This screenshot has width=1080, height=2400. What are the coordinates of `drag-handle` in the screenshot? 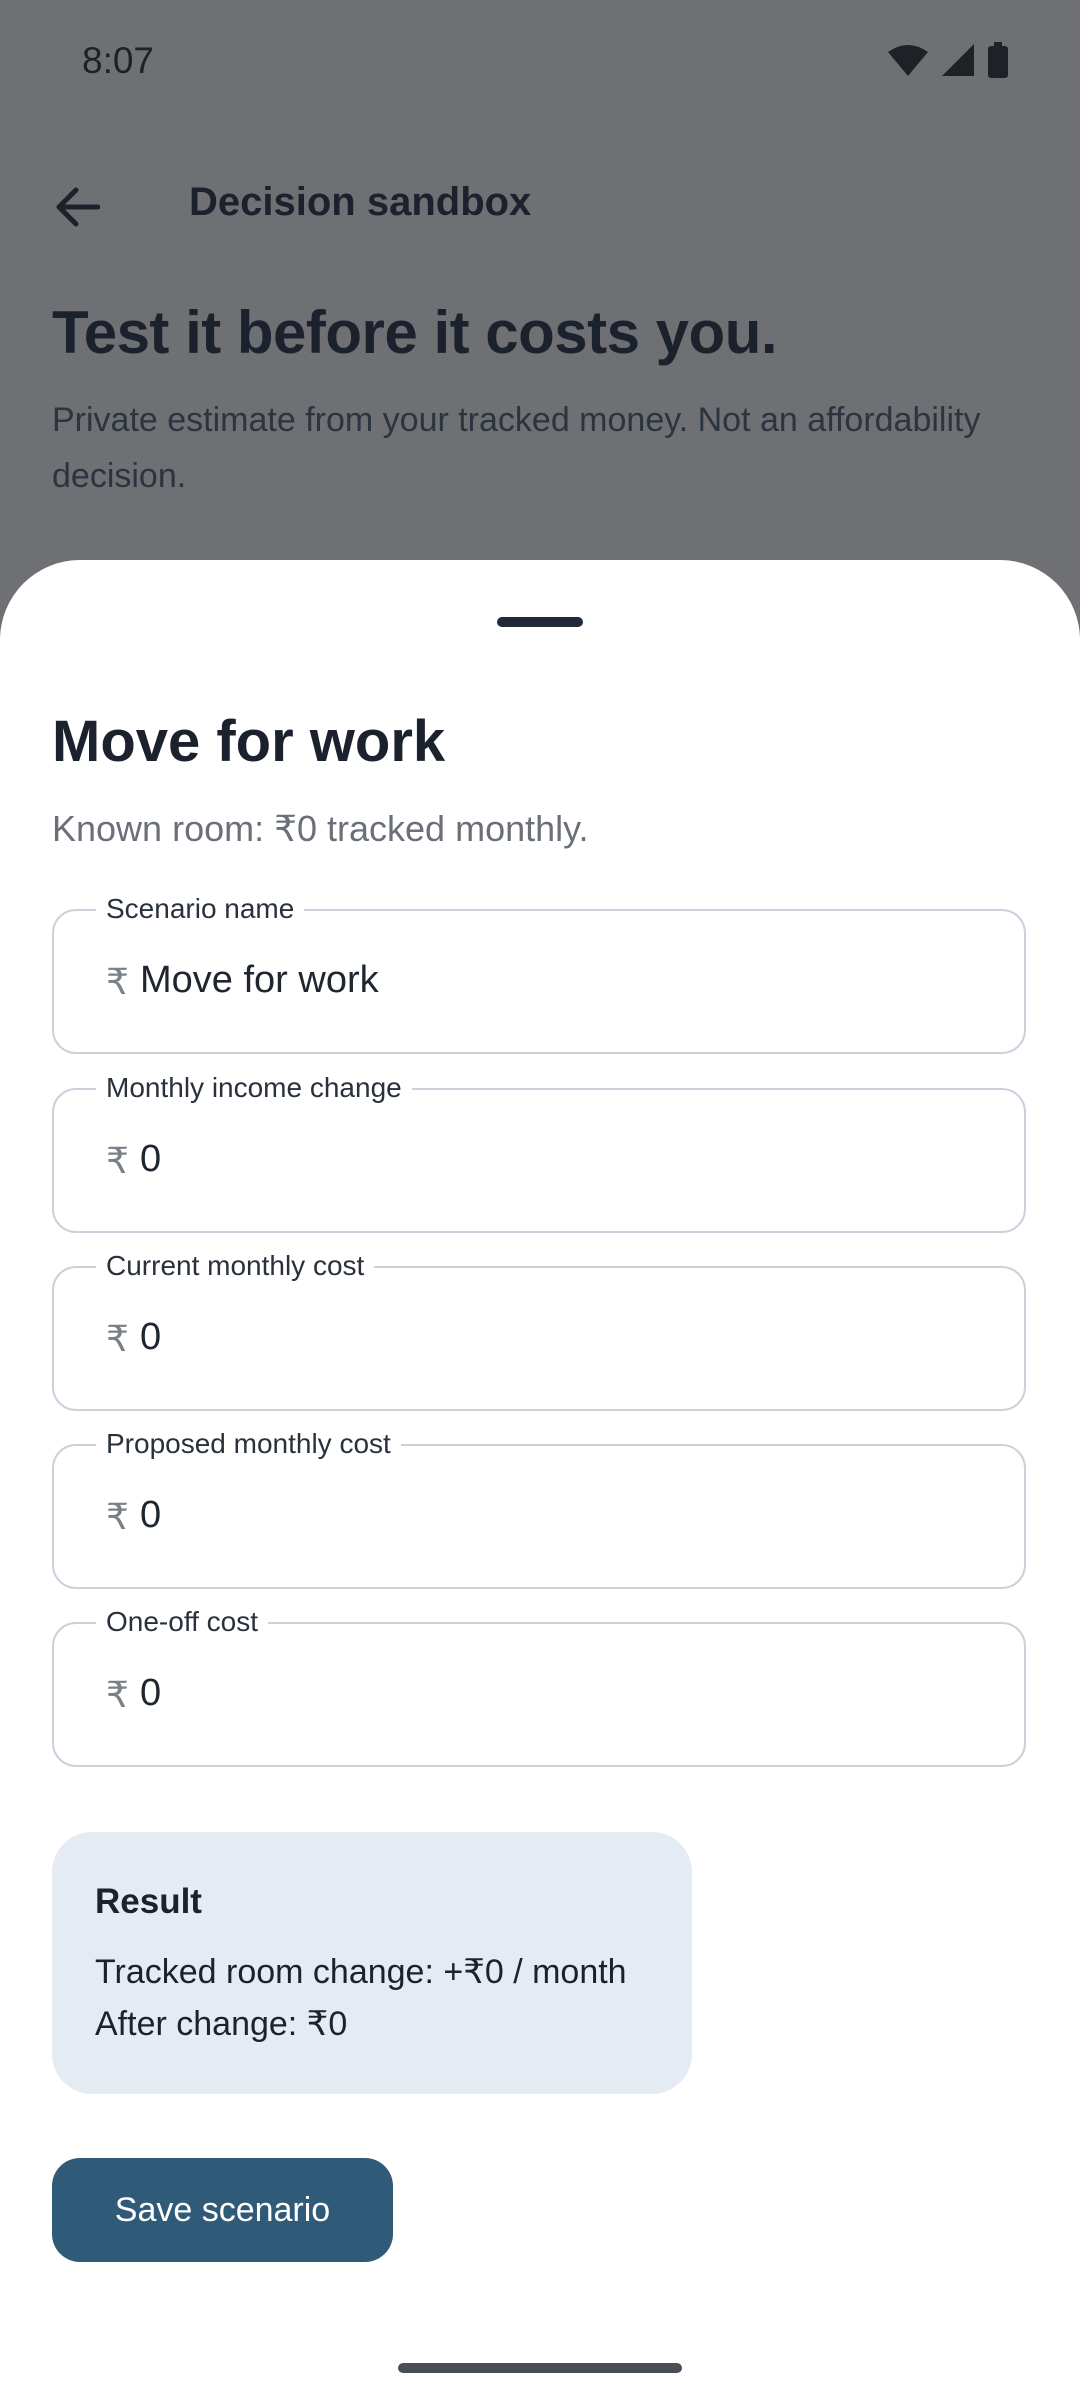 It's located at (540, 622).